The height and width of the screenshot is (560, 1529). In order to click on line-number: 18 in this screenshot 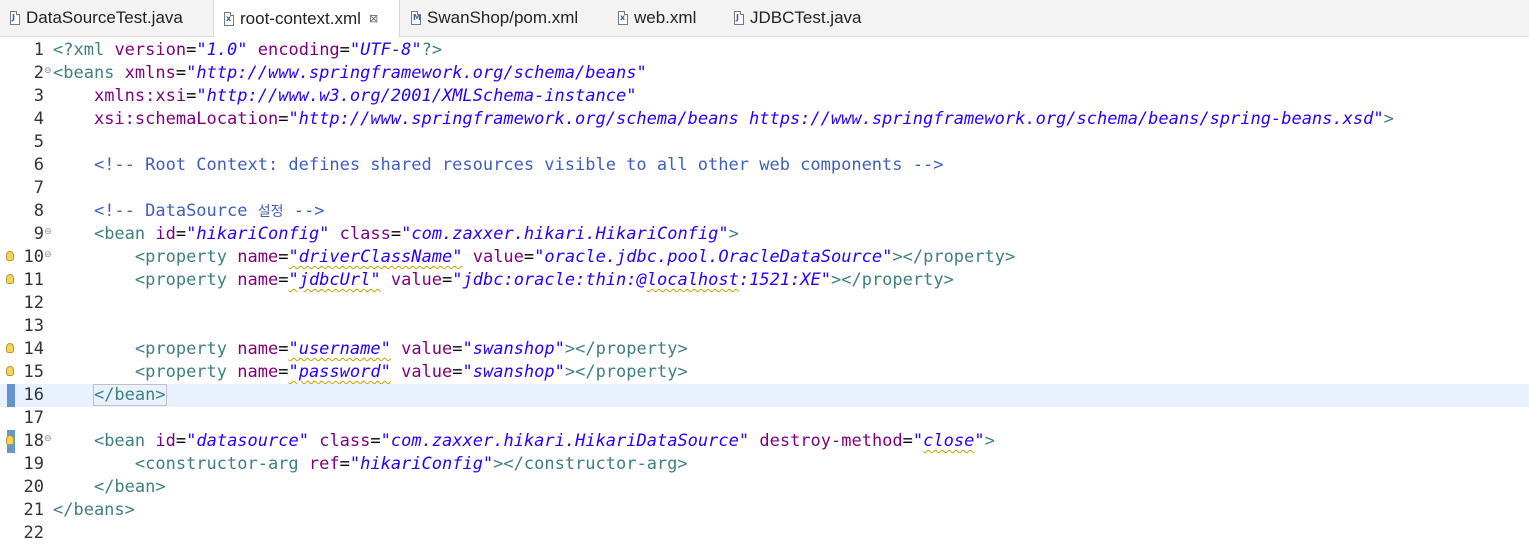, I will do `click(33, 441)`.